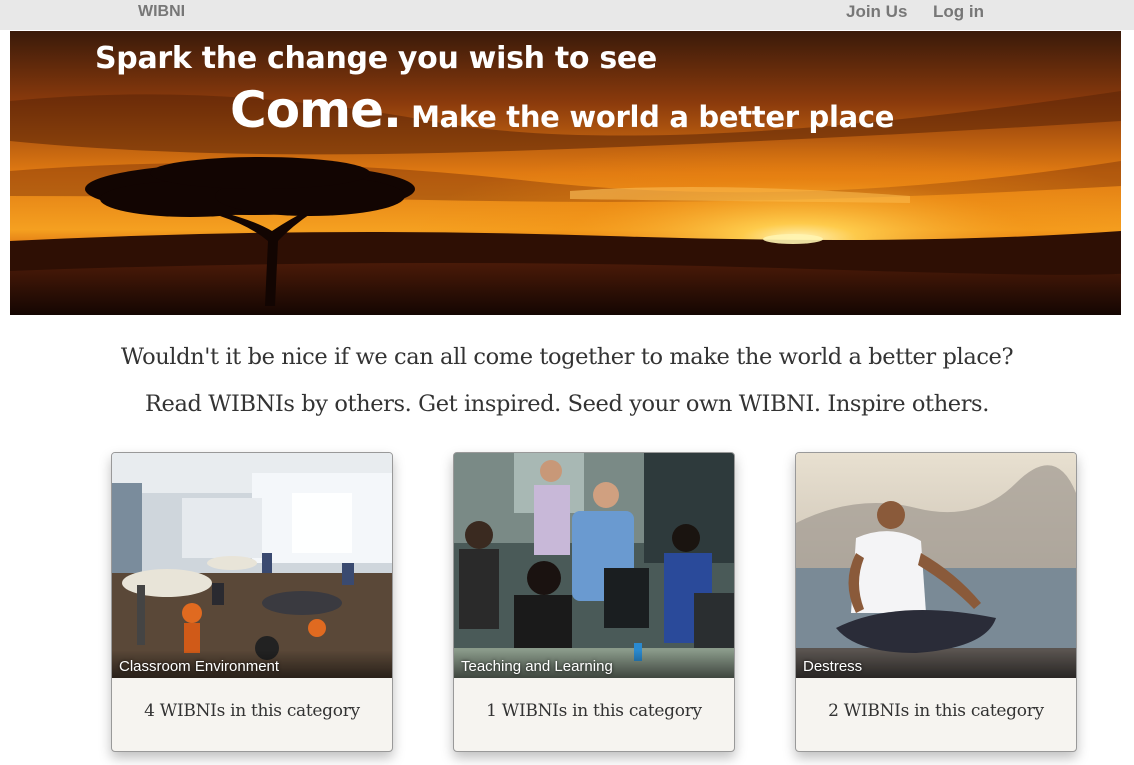  I want to click on destress-photo: Destress, so click(936, 565).